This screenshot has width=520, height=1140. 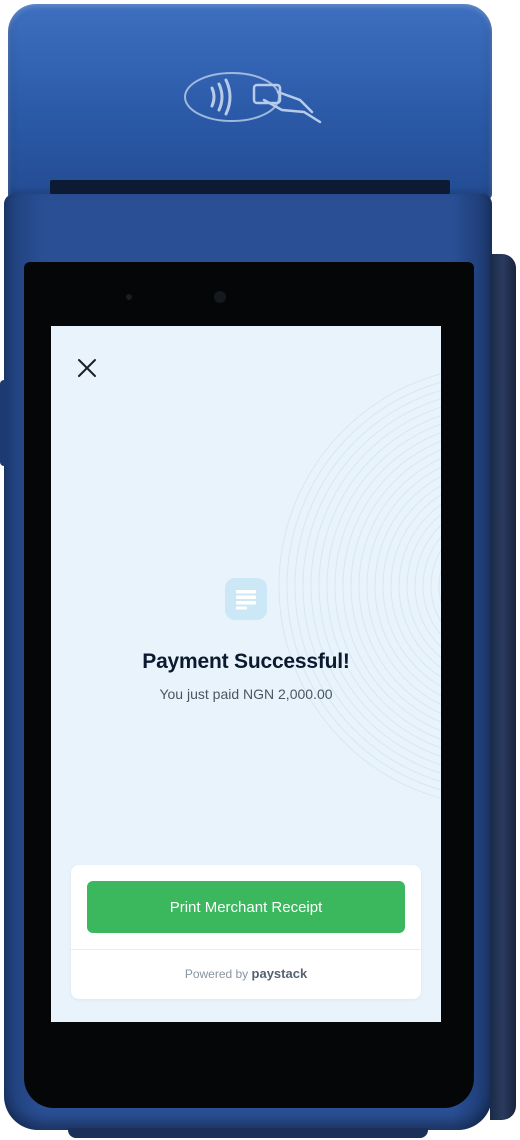 I want to click on device-base, so click(x=248, y=1133).